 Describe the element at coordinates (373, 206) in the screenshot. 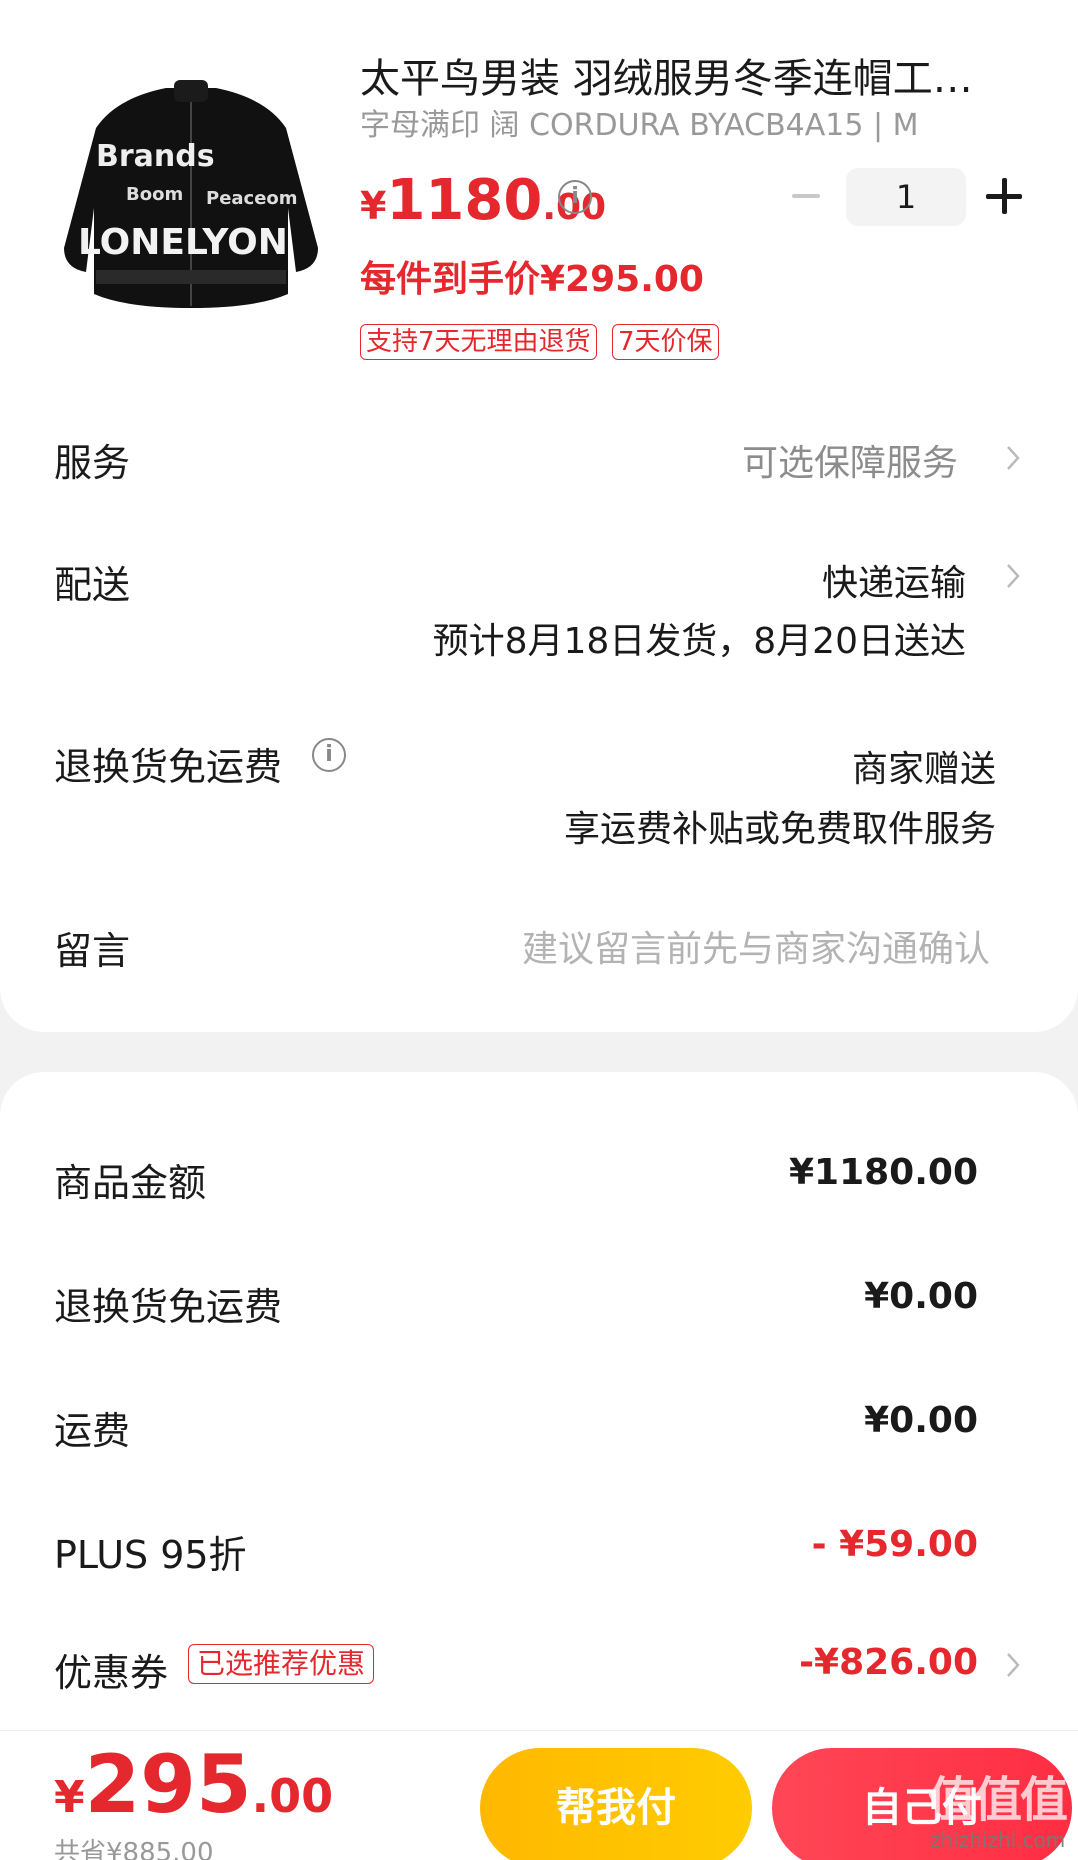

I see `price-currency: ¥` at that location.